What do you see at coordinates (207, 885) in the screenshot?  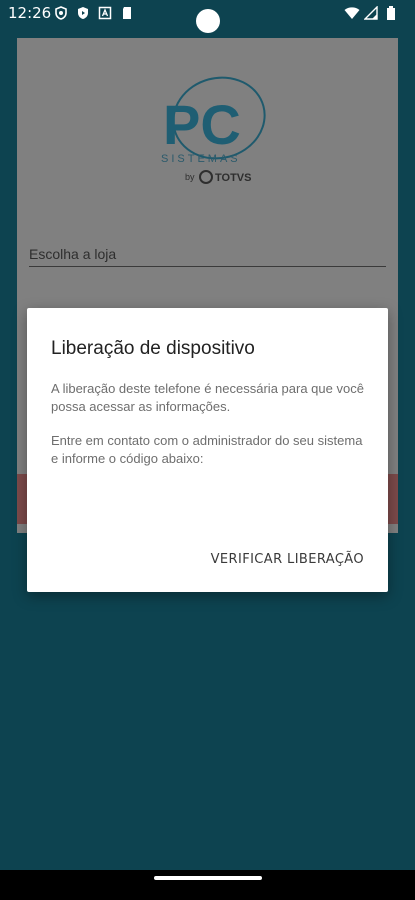 I see `navigation-bar` at bounding box center [207, 885].